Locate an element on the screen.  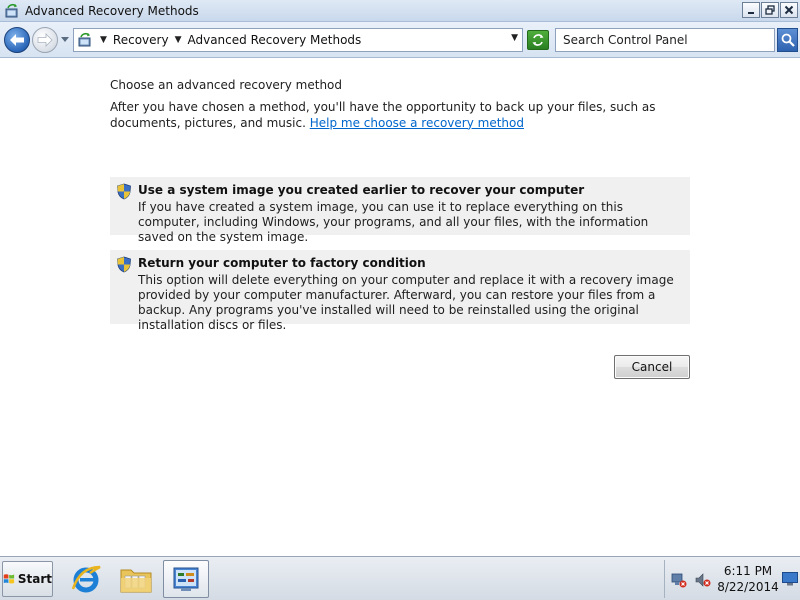
back-button is located at coordinates (17, 40).